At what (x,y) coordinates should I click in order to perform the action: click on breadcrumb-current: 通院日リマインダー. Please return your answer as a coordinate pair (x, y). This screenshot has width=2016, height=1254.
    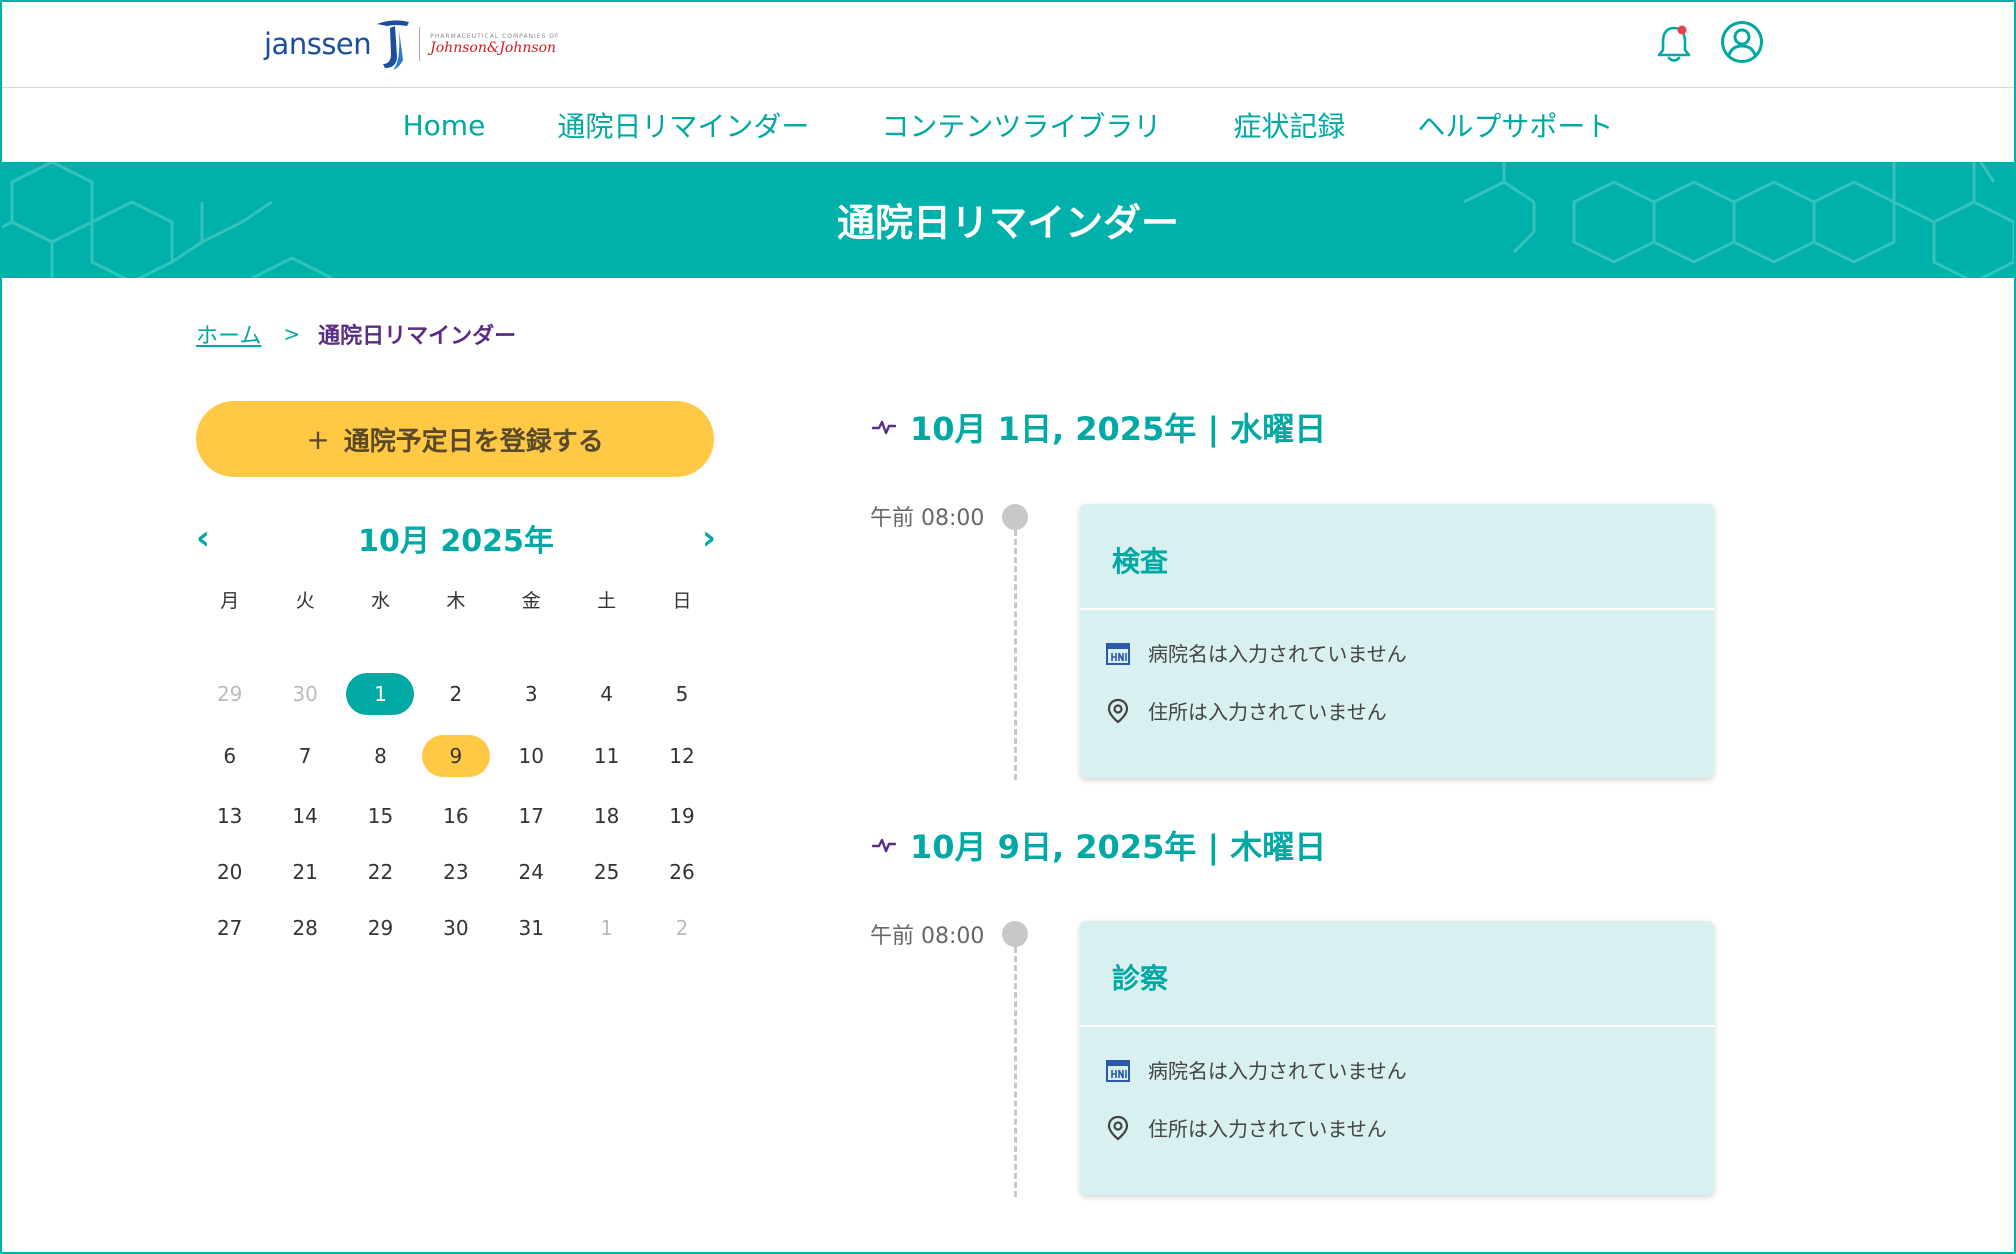
    Looking at the image, I should click on (417, 336).